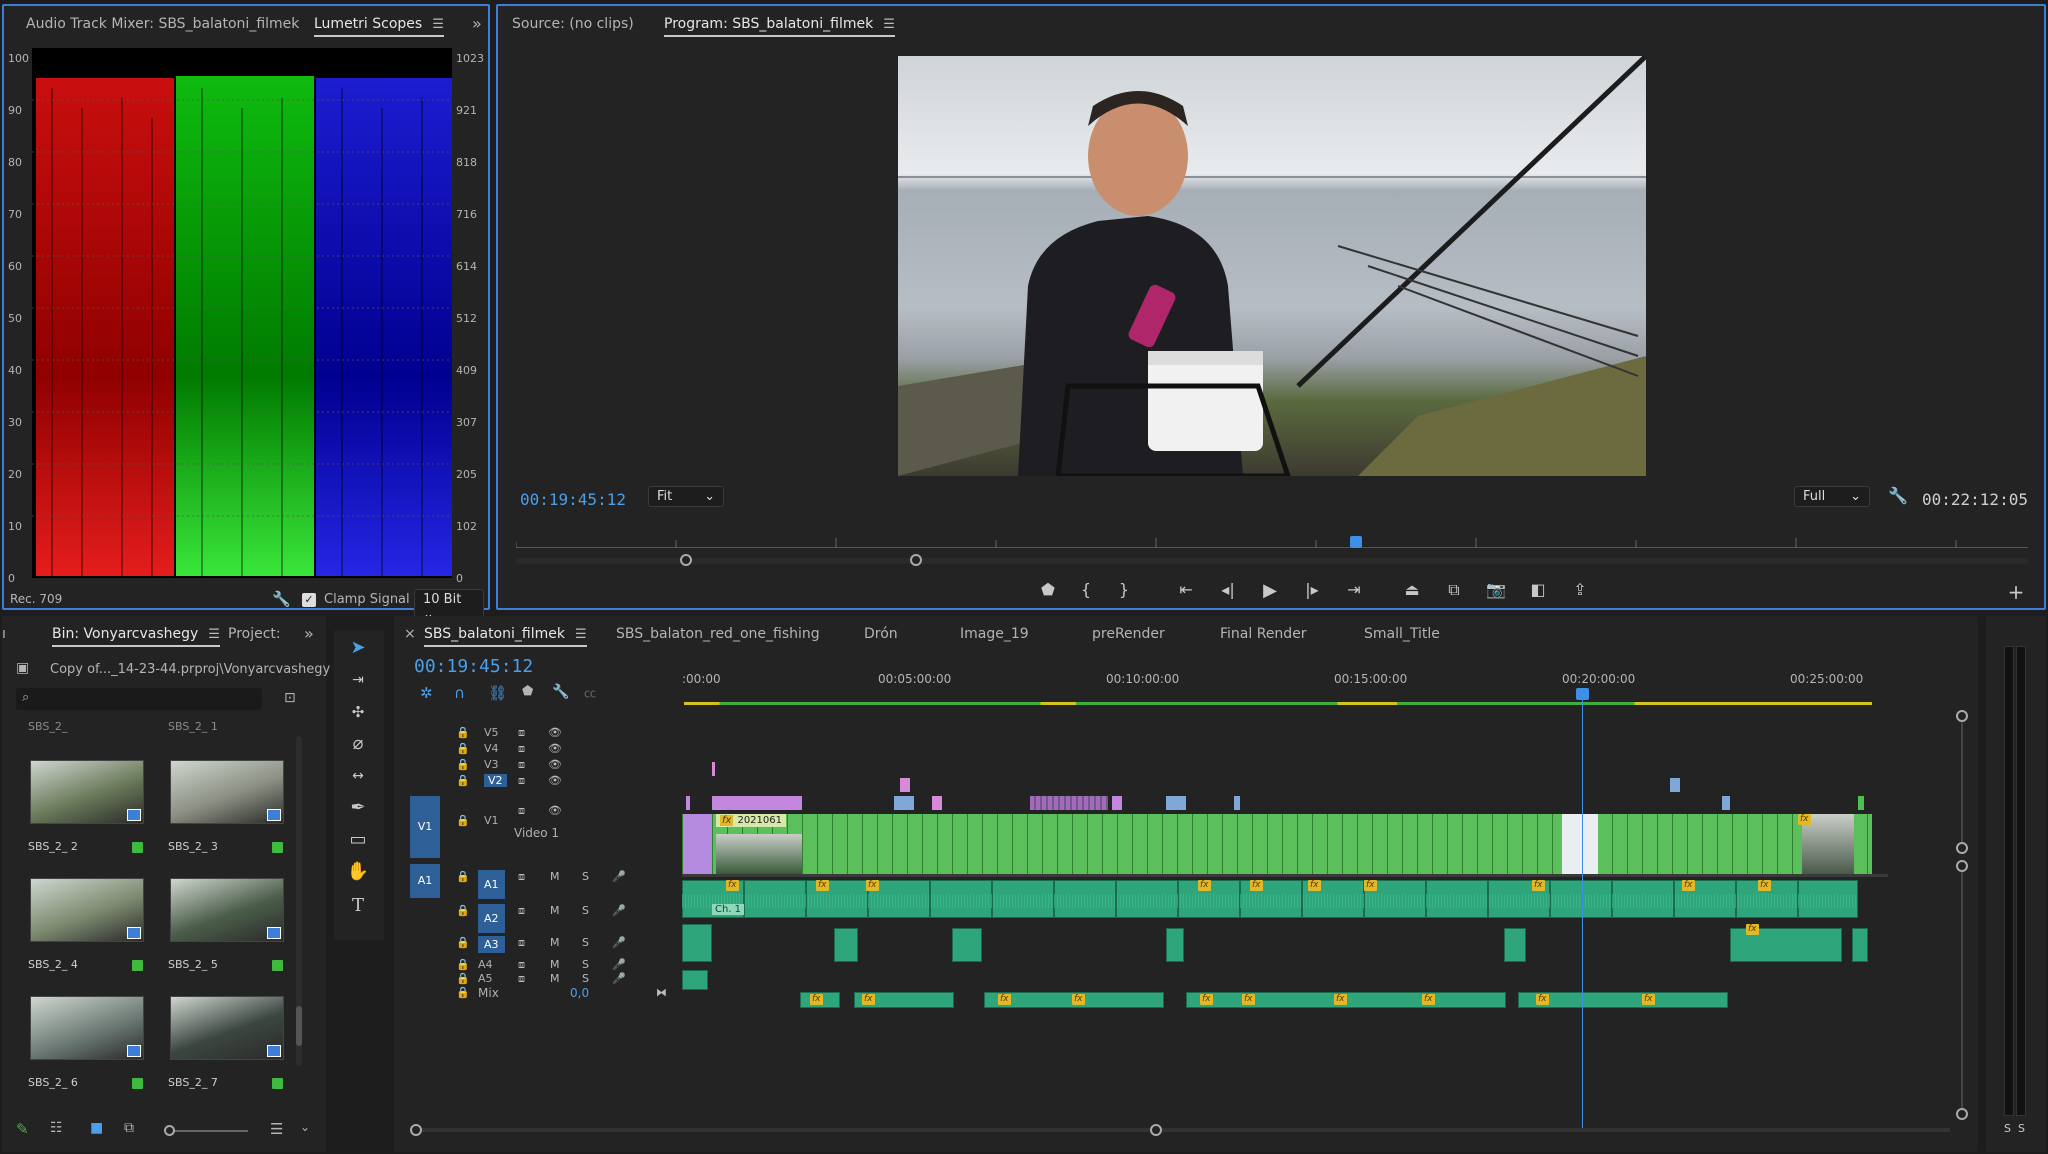 The width and height of the screenshot is (2048, 1154). I want to click on timeline-settings-wrench-icon: 🔧, so click(560, 692).